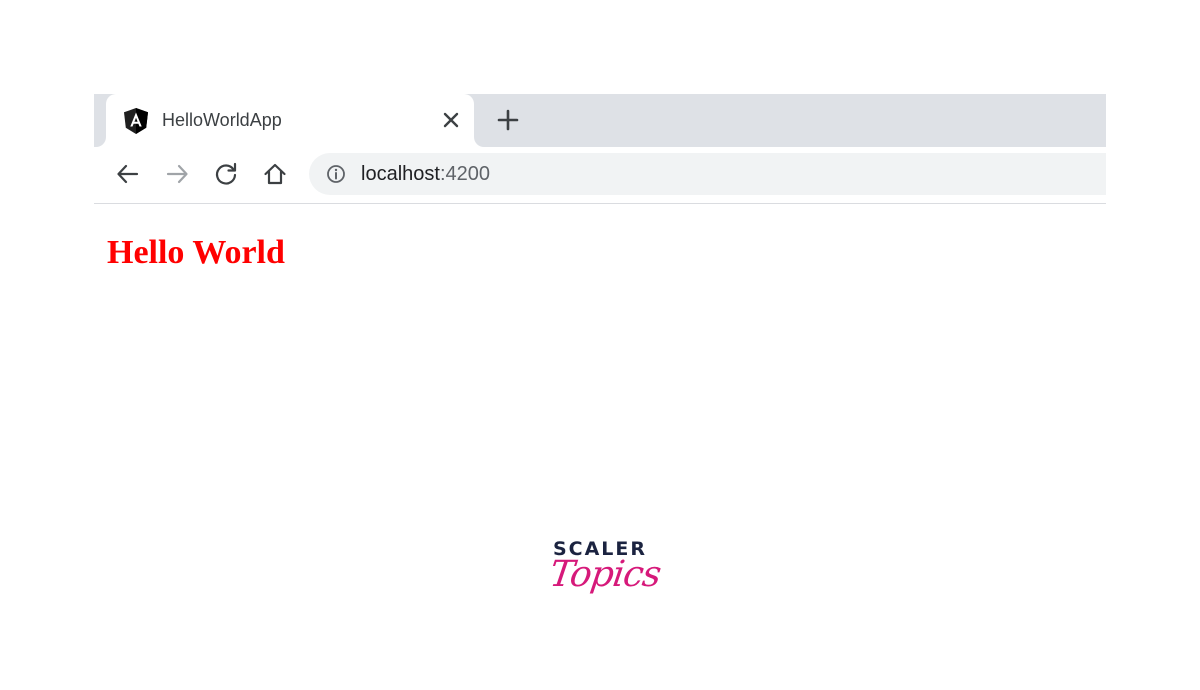  I want to click on address-bar: localhost:4200, so click(707, 174).